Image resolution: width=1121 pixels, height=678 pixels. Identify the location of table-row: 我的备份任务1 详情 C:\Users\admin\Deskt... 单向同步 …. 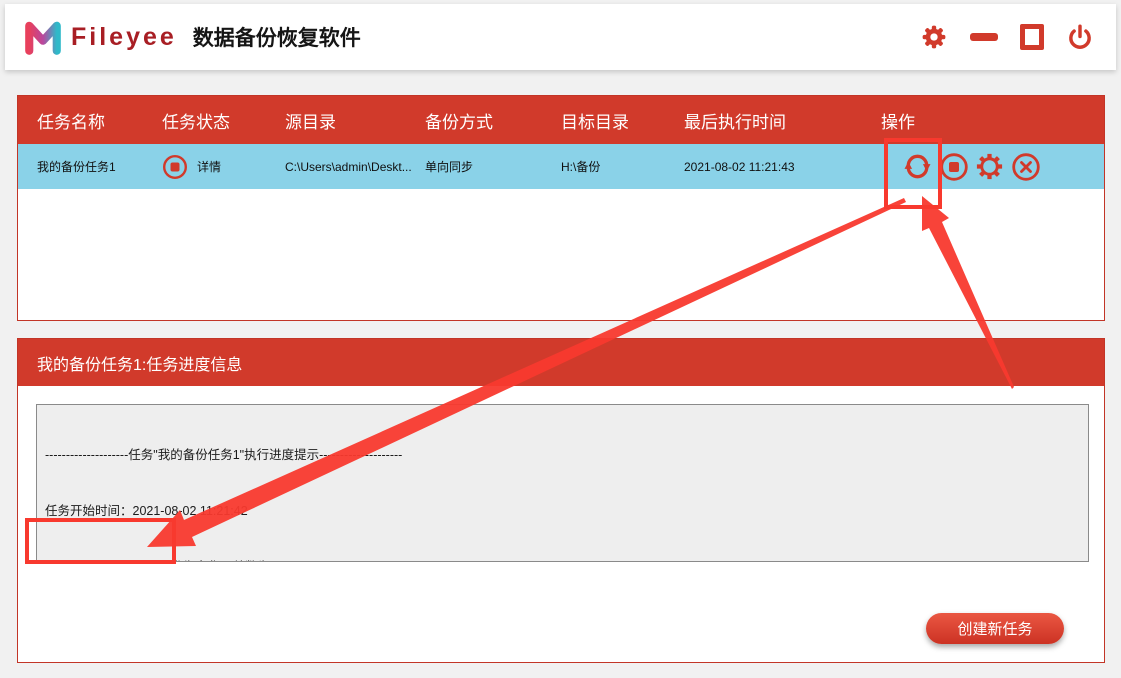
(561, 166).